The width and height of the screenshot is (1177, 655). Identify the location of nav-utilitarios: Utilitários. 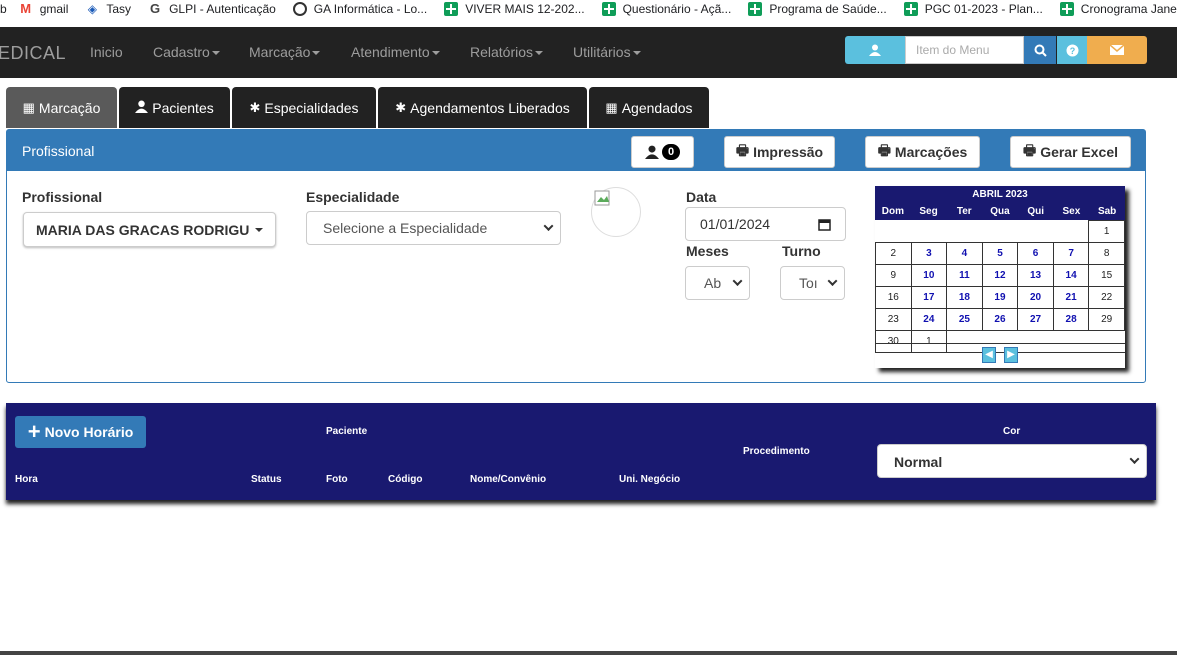
(607, 52).